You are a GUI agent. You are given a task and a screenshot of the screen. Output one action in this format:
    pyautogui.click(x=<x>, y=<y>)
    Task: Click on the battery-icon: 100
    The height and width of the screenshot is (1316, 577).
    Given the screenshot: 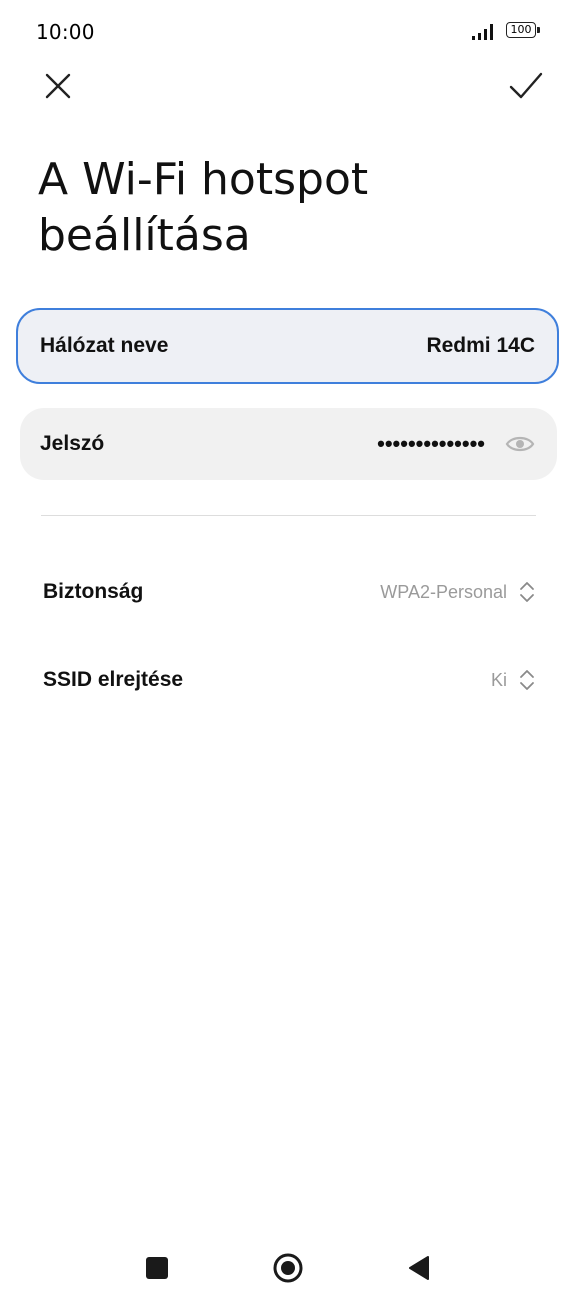 What is the action you would take?
    pyautogui.click(x=523, y=31)
    